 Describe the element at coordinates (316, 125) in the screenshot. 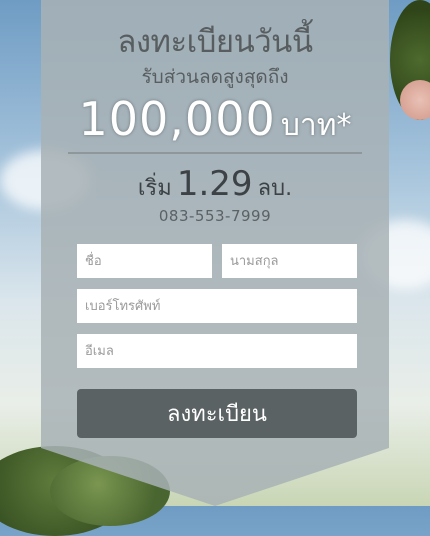

I see `discount-unit: บาท*` at that location.